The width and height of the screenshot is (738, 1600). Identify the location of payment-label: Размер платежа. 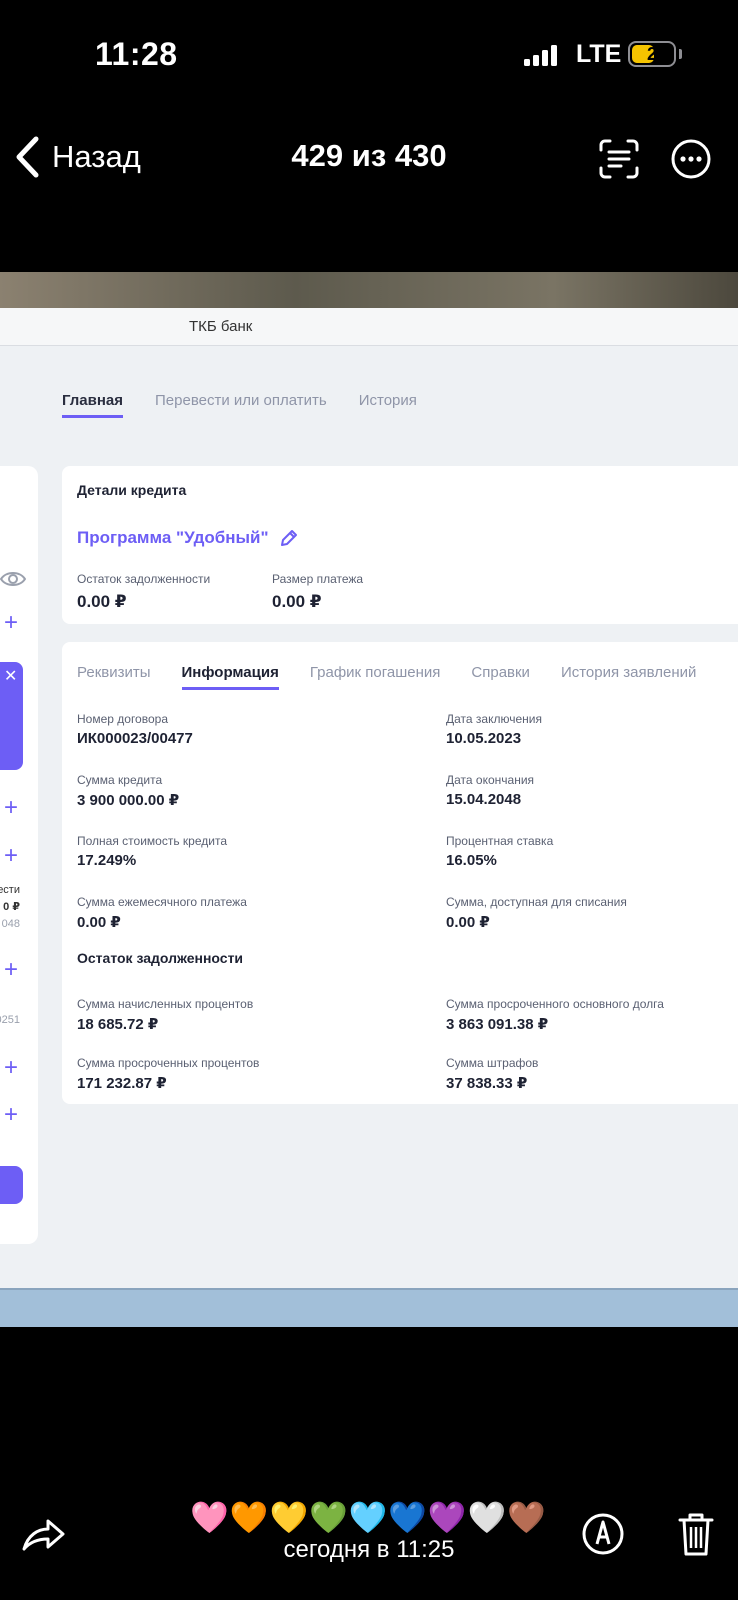
(318, 579).